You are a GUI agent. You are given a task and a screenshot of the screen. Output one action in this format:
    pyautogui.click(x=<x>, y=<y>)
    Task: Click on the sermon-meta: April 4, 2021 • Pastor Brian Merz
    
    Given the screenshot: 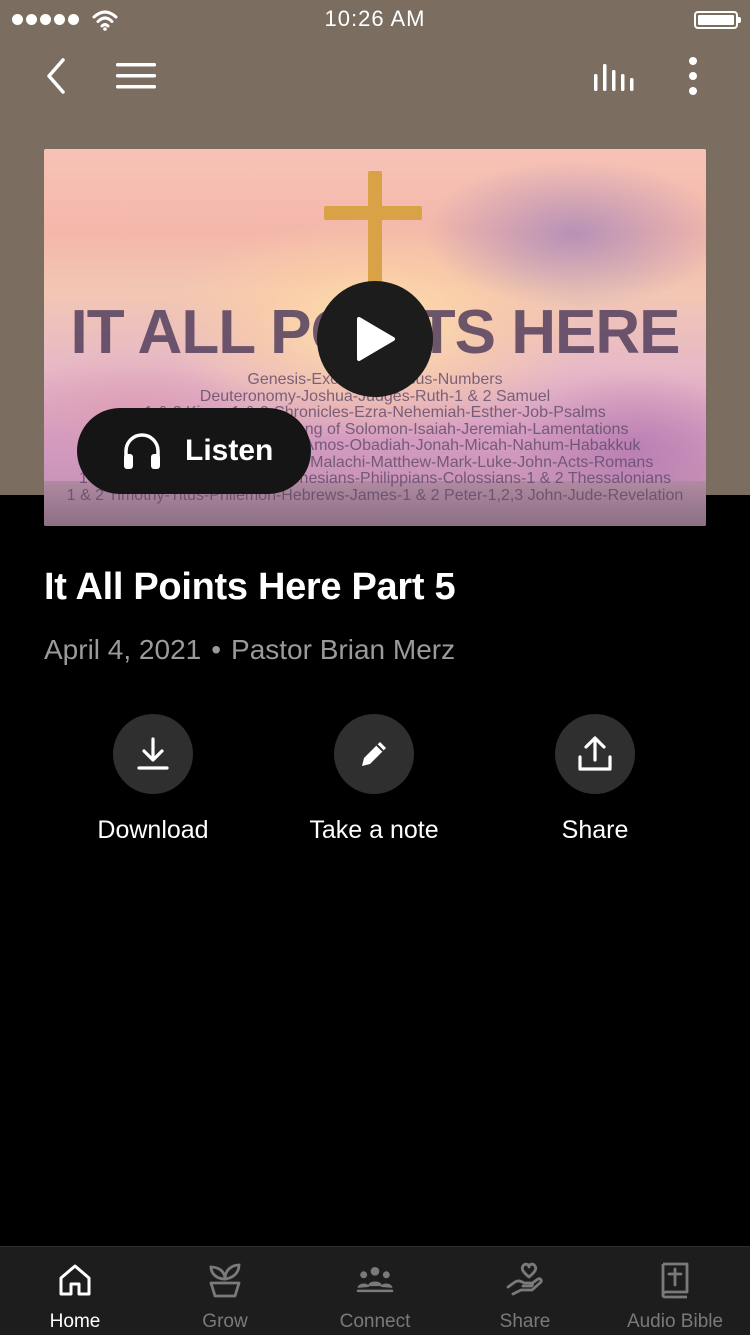 What is the action you would take?
    pyautogui.click(x=249, y=650)
    